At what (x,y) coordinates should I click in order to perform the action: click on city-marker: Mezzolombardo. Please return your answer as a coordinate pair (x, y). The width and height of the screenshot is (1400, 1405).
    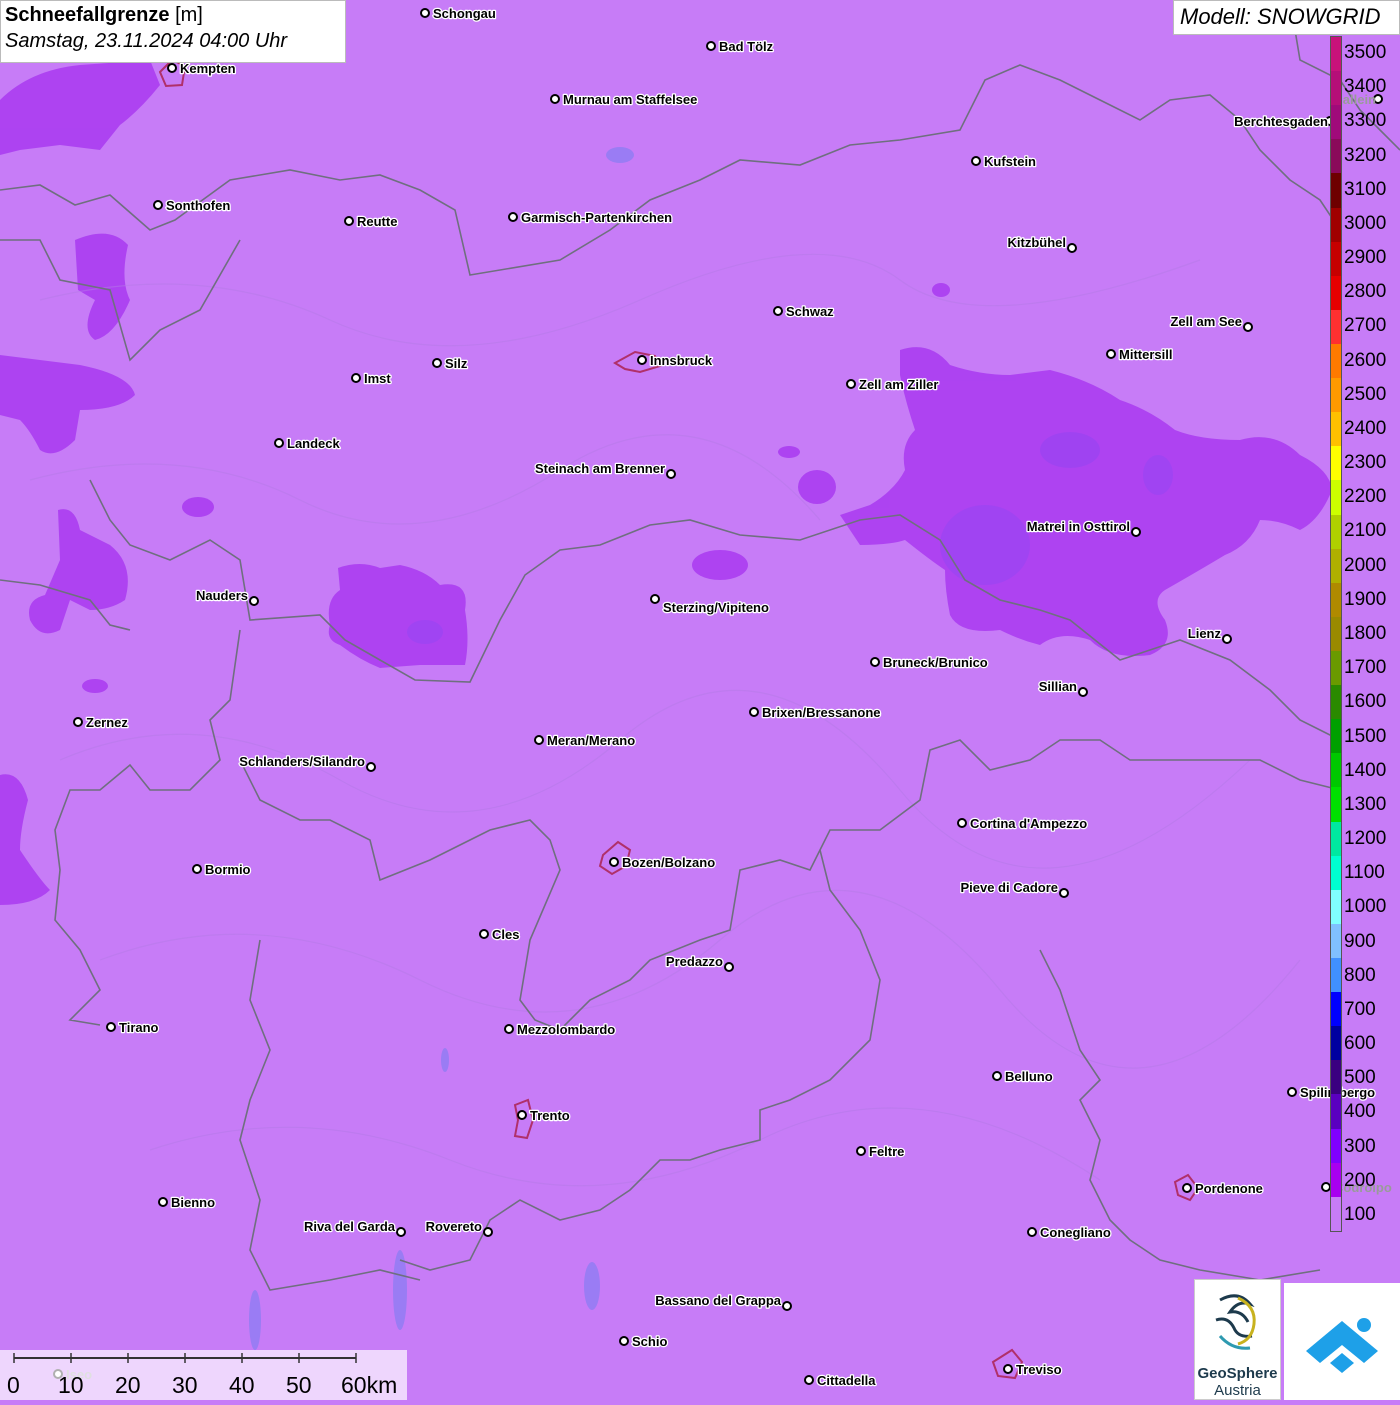
    Looking at the image, I should click on (560, 1029).